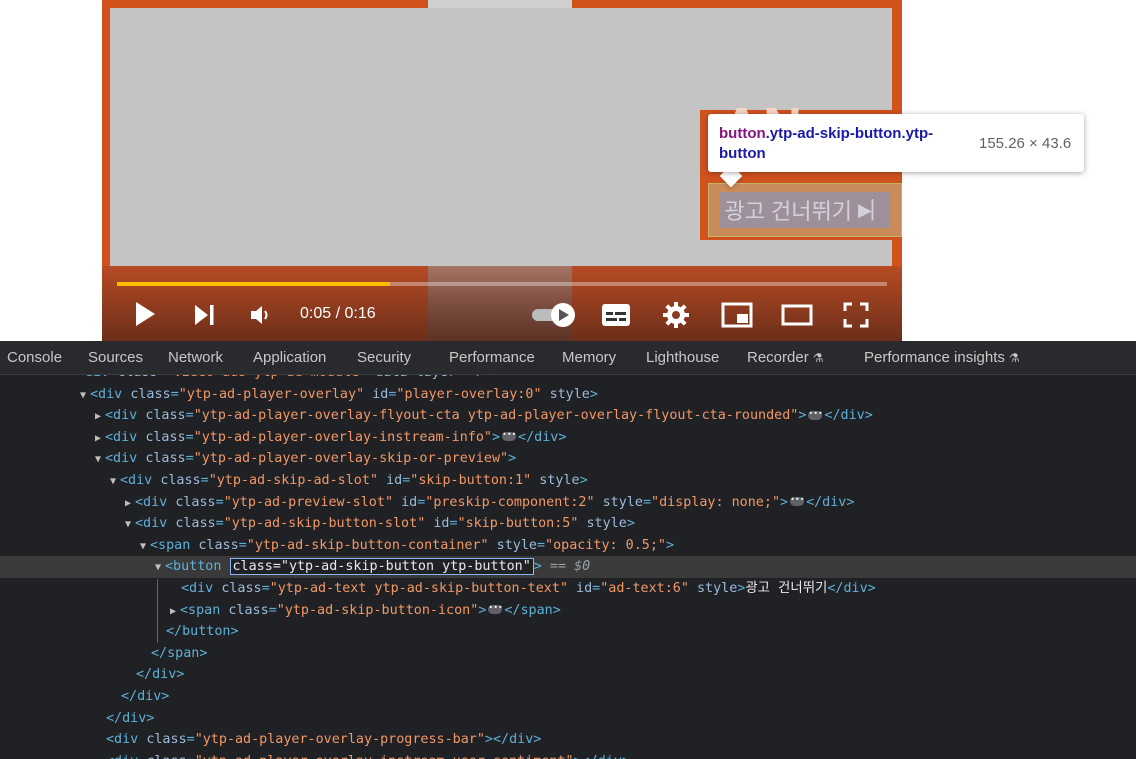 The width and height of the screenshot is (1136, 759). I want to click on tab-application: Application, so click(289, 357).